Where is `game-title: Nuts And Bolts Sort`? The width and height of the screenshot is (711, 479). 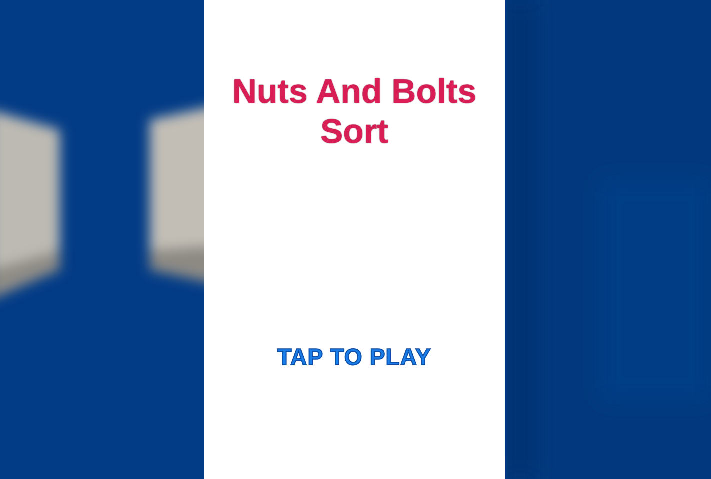 game-title: Nuts And Bolts Sort is located at coordinates (354, 112).